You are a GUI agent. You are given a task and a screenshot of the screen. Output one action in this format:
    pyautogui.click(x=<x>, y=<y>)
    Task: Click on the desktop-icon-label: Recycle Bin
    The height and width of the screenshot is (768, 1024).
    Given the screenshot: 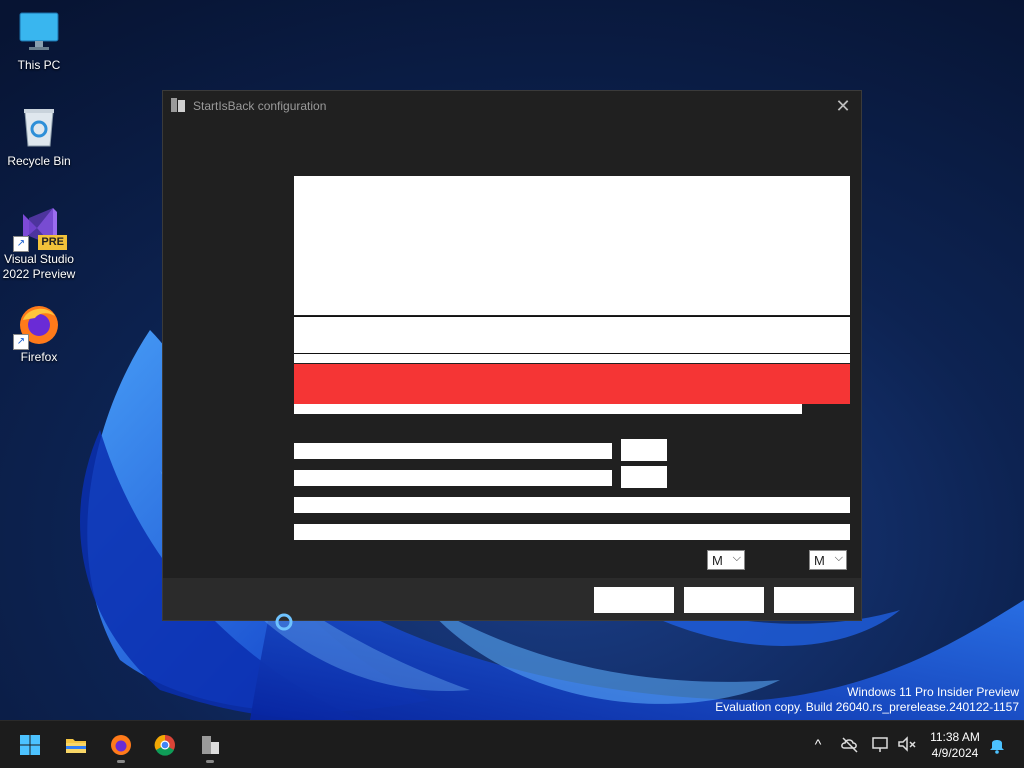 What is the action you would take?
    pyautogui.click(x=39, y=161)
    